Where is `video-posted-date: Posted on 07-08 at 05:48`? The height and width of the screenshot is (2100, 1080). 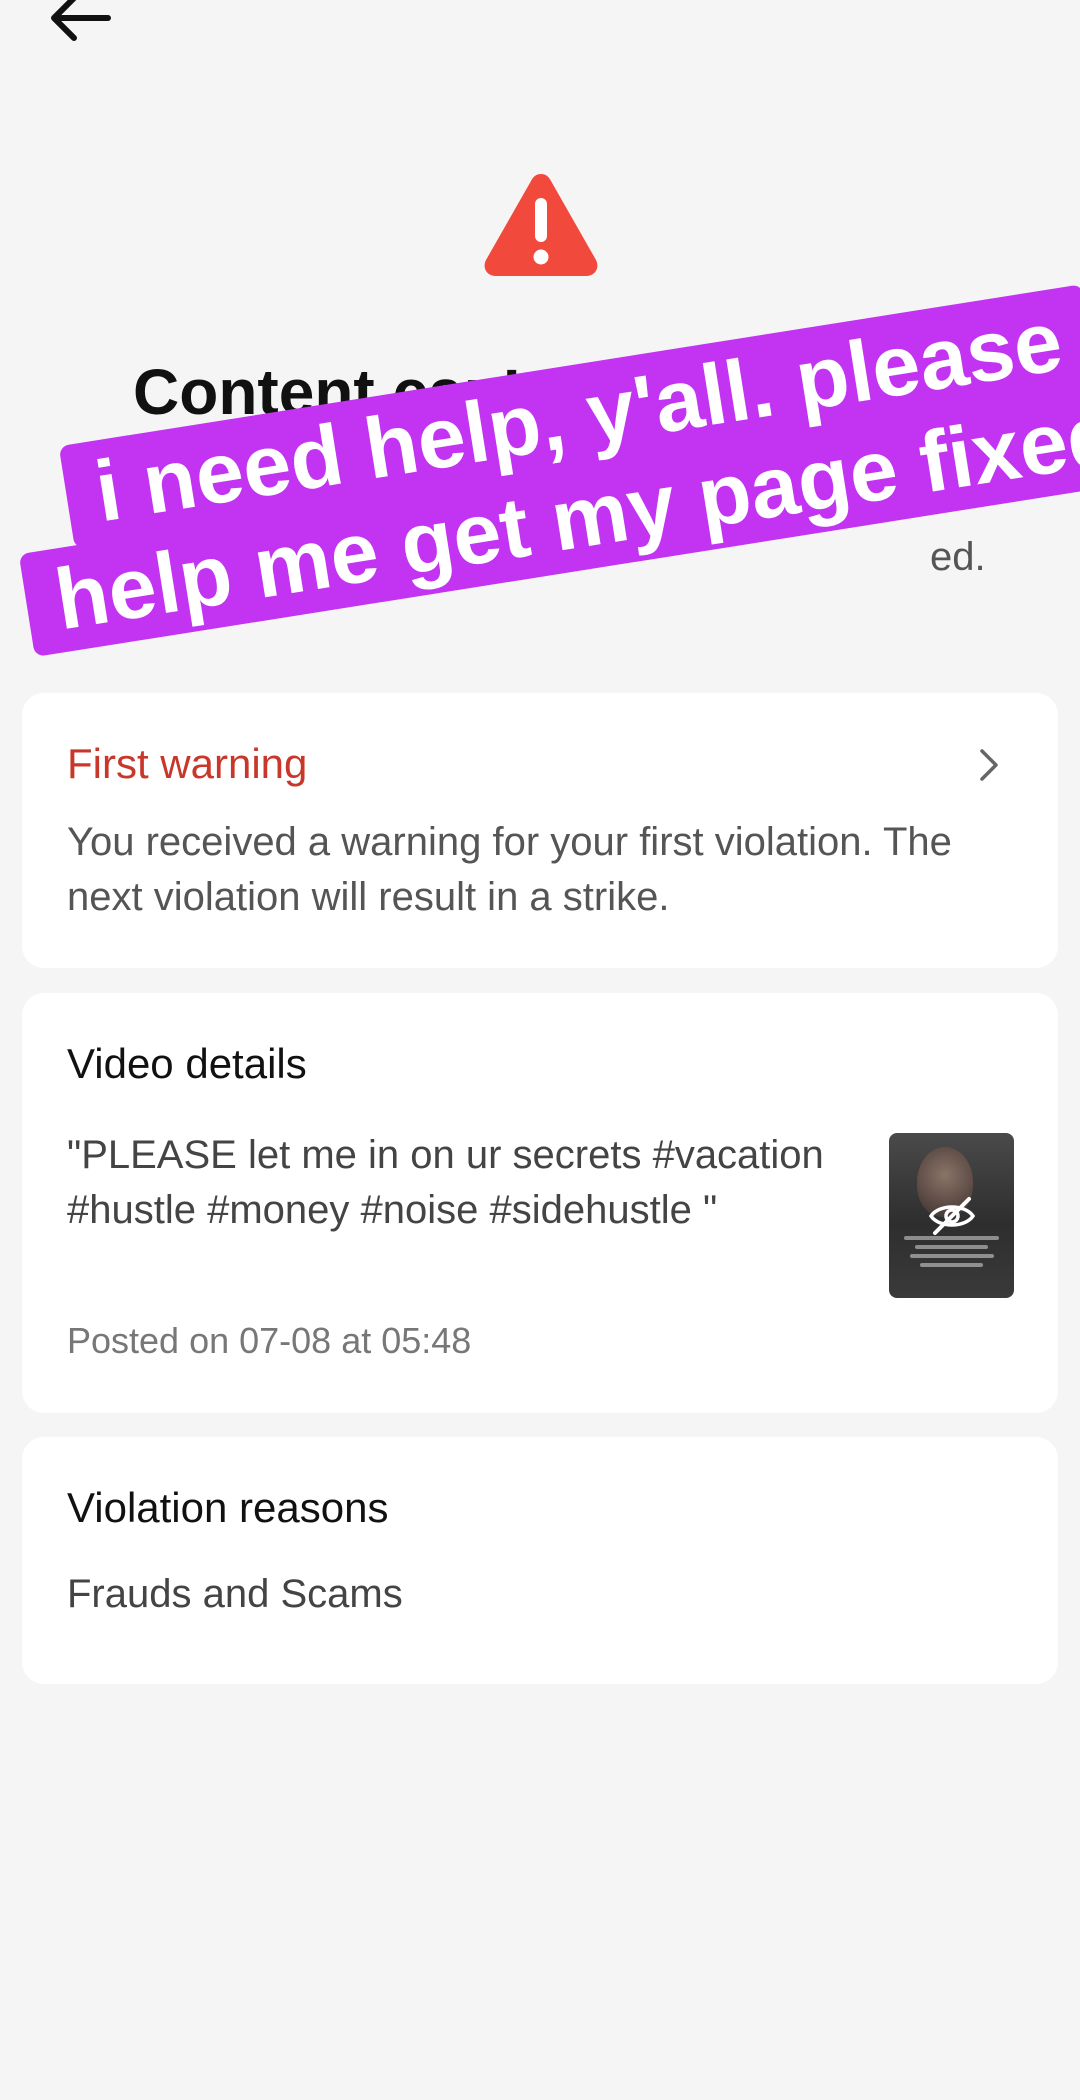
video-posted-date: Posted on 07-08 at 05:48 is located at coordinates (269, 1340).